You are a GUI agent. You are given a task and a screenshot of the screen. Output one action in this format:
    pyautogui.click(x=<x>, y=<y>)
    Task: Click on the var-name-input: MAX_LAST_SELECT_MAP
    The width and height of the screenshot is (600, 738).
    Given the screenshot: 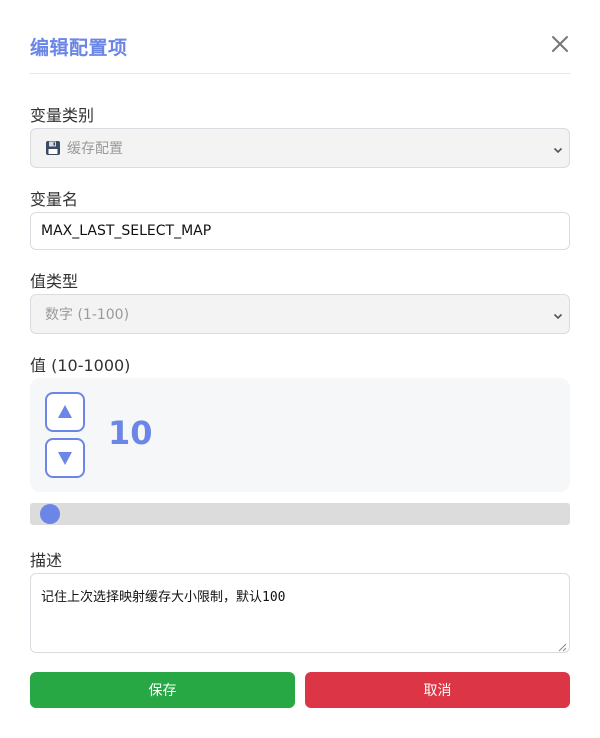 What is the action you would take?
    pyautogui.click(x=300, y=231)
    